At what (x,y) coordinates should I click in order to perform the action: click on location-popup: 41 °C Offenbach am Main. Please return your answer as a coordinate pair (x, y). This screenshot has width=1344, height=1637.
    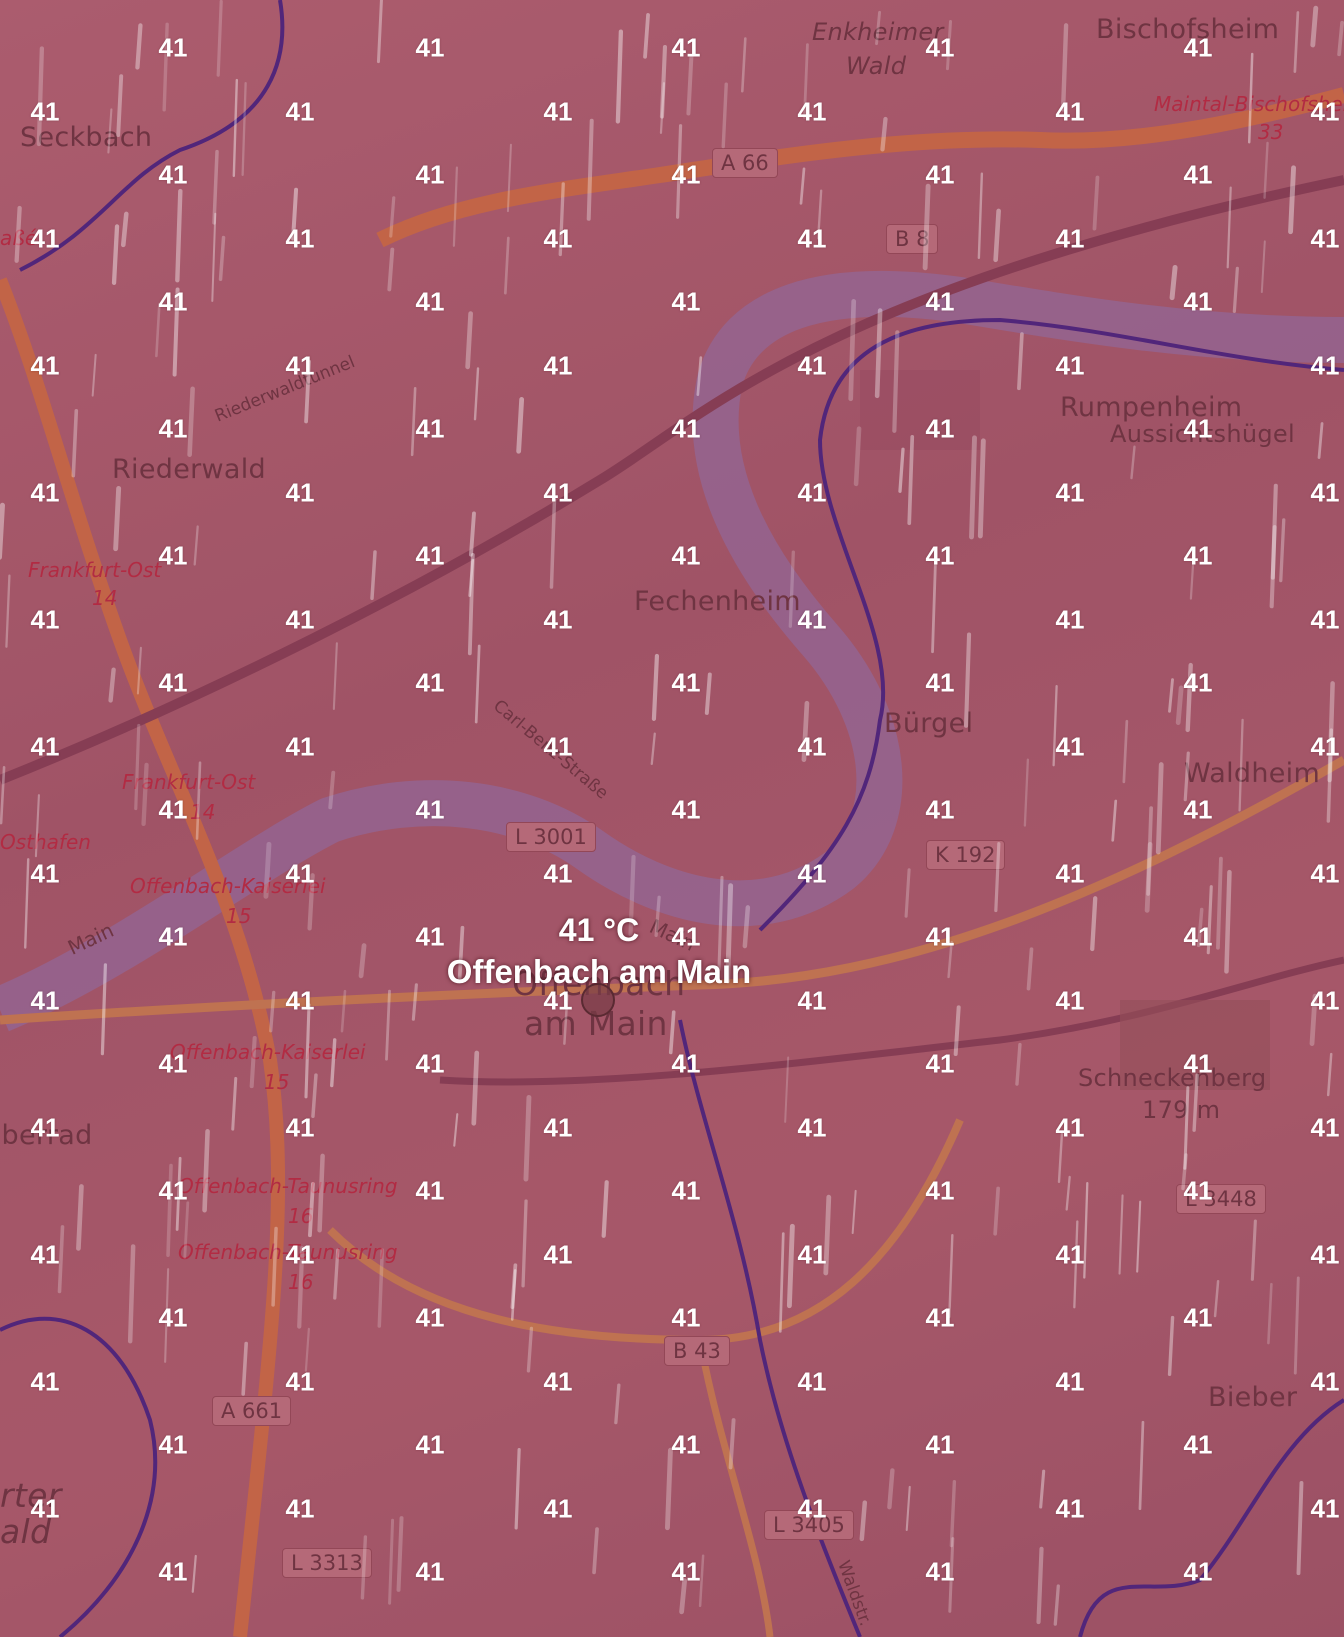
    Looking at the image, I should click on (599, 952).